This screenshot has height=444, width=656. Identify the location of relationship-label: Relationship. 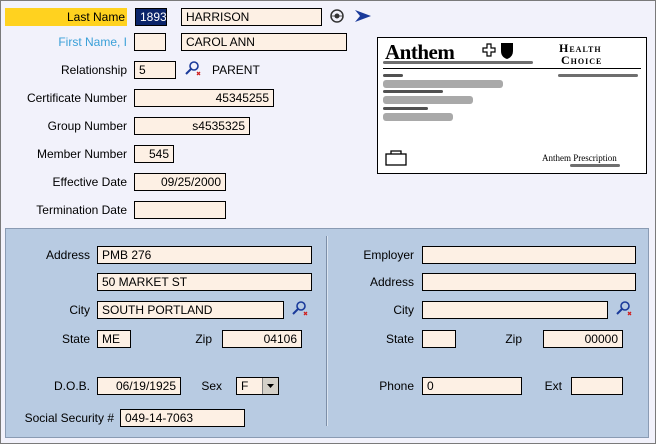
(93, 70).